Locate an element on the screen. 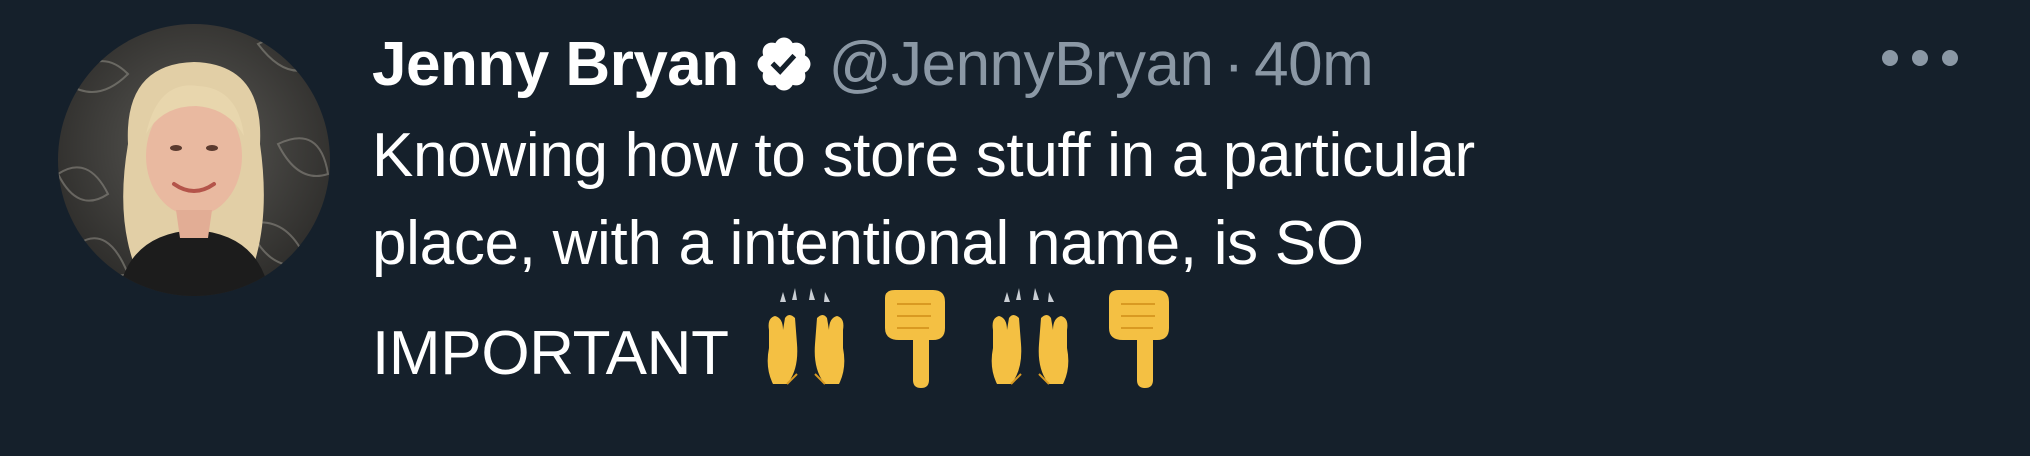 This screenshot has width=2030, height=456. emoji-row is located at coordinates (987, 338).